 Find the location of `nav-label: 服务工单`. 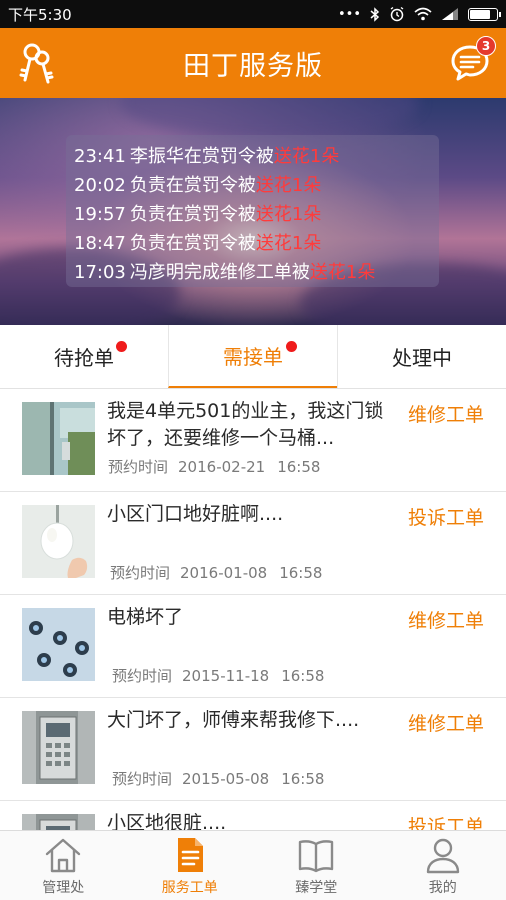

nav-label: 服务工单 is located at coordinates (189, 888).